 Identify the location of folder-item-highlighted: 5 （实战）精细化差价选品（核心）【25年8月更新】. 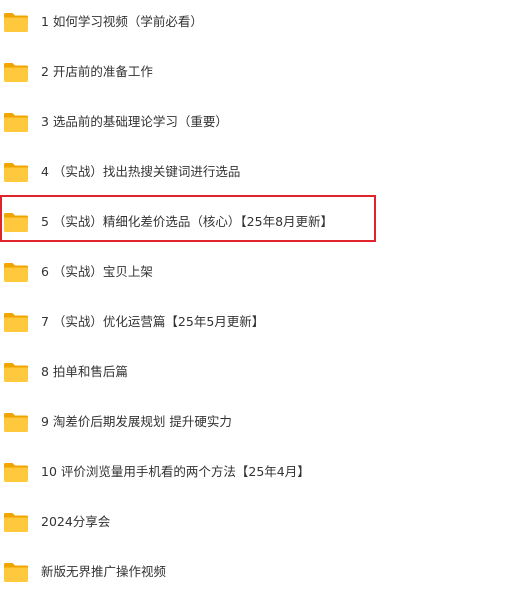
(235, 222).